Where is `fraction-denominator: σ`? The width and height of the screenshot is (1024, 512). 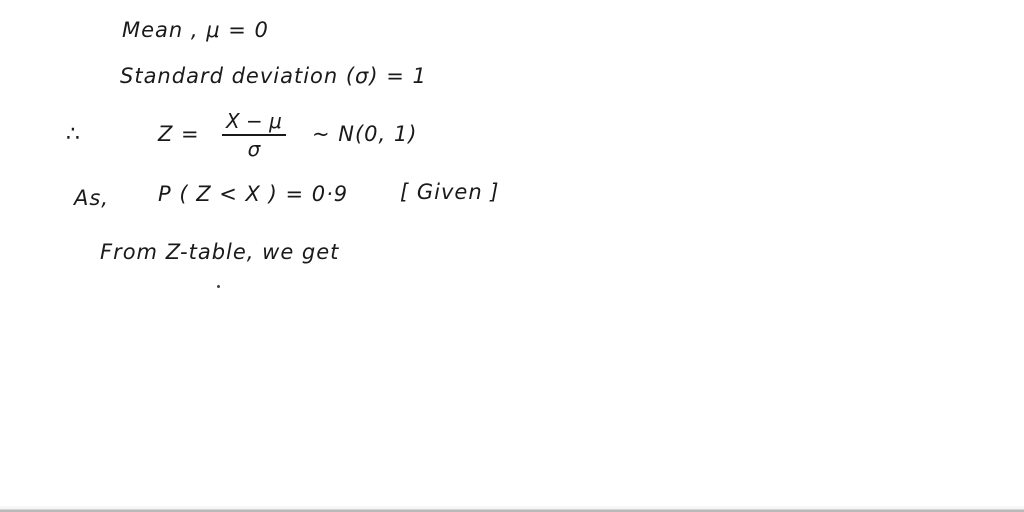
fraction-denominator: σ is located at coordinates (254, 149).